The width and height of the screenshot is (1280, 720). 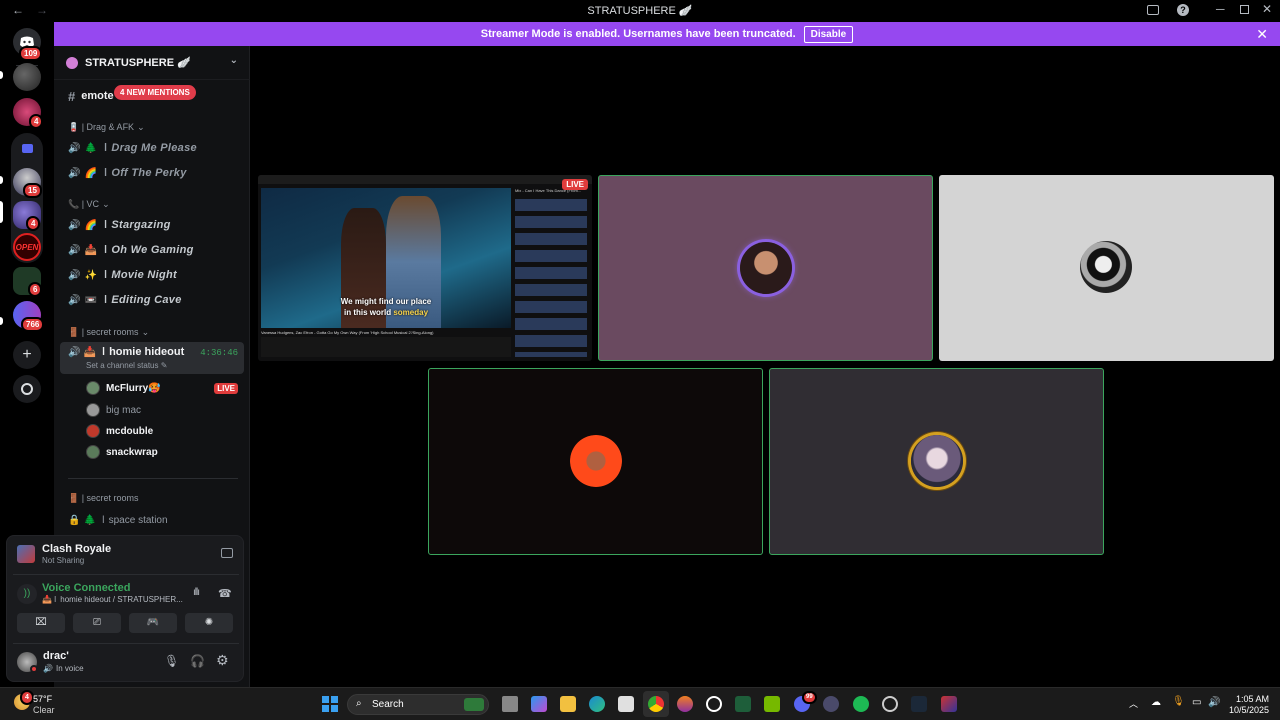 I want to click on lock-icon: 🔒, so click(x=74, y=520).